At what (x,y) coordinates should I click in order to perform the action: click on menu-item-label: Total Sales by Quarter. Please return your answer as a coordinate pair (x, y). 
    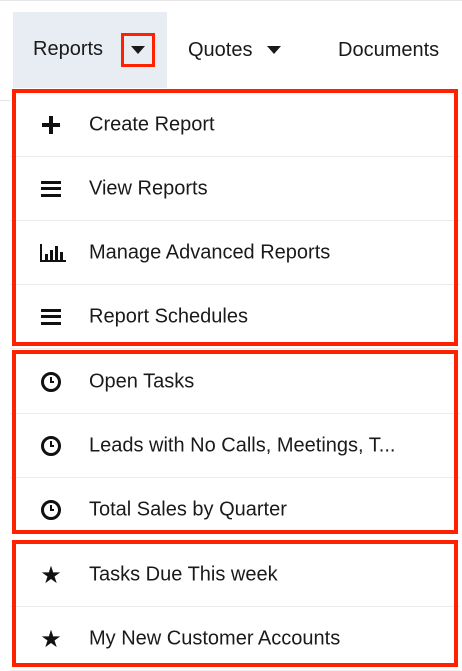
    Looking at the image, I should click on (188, 509).